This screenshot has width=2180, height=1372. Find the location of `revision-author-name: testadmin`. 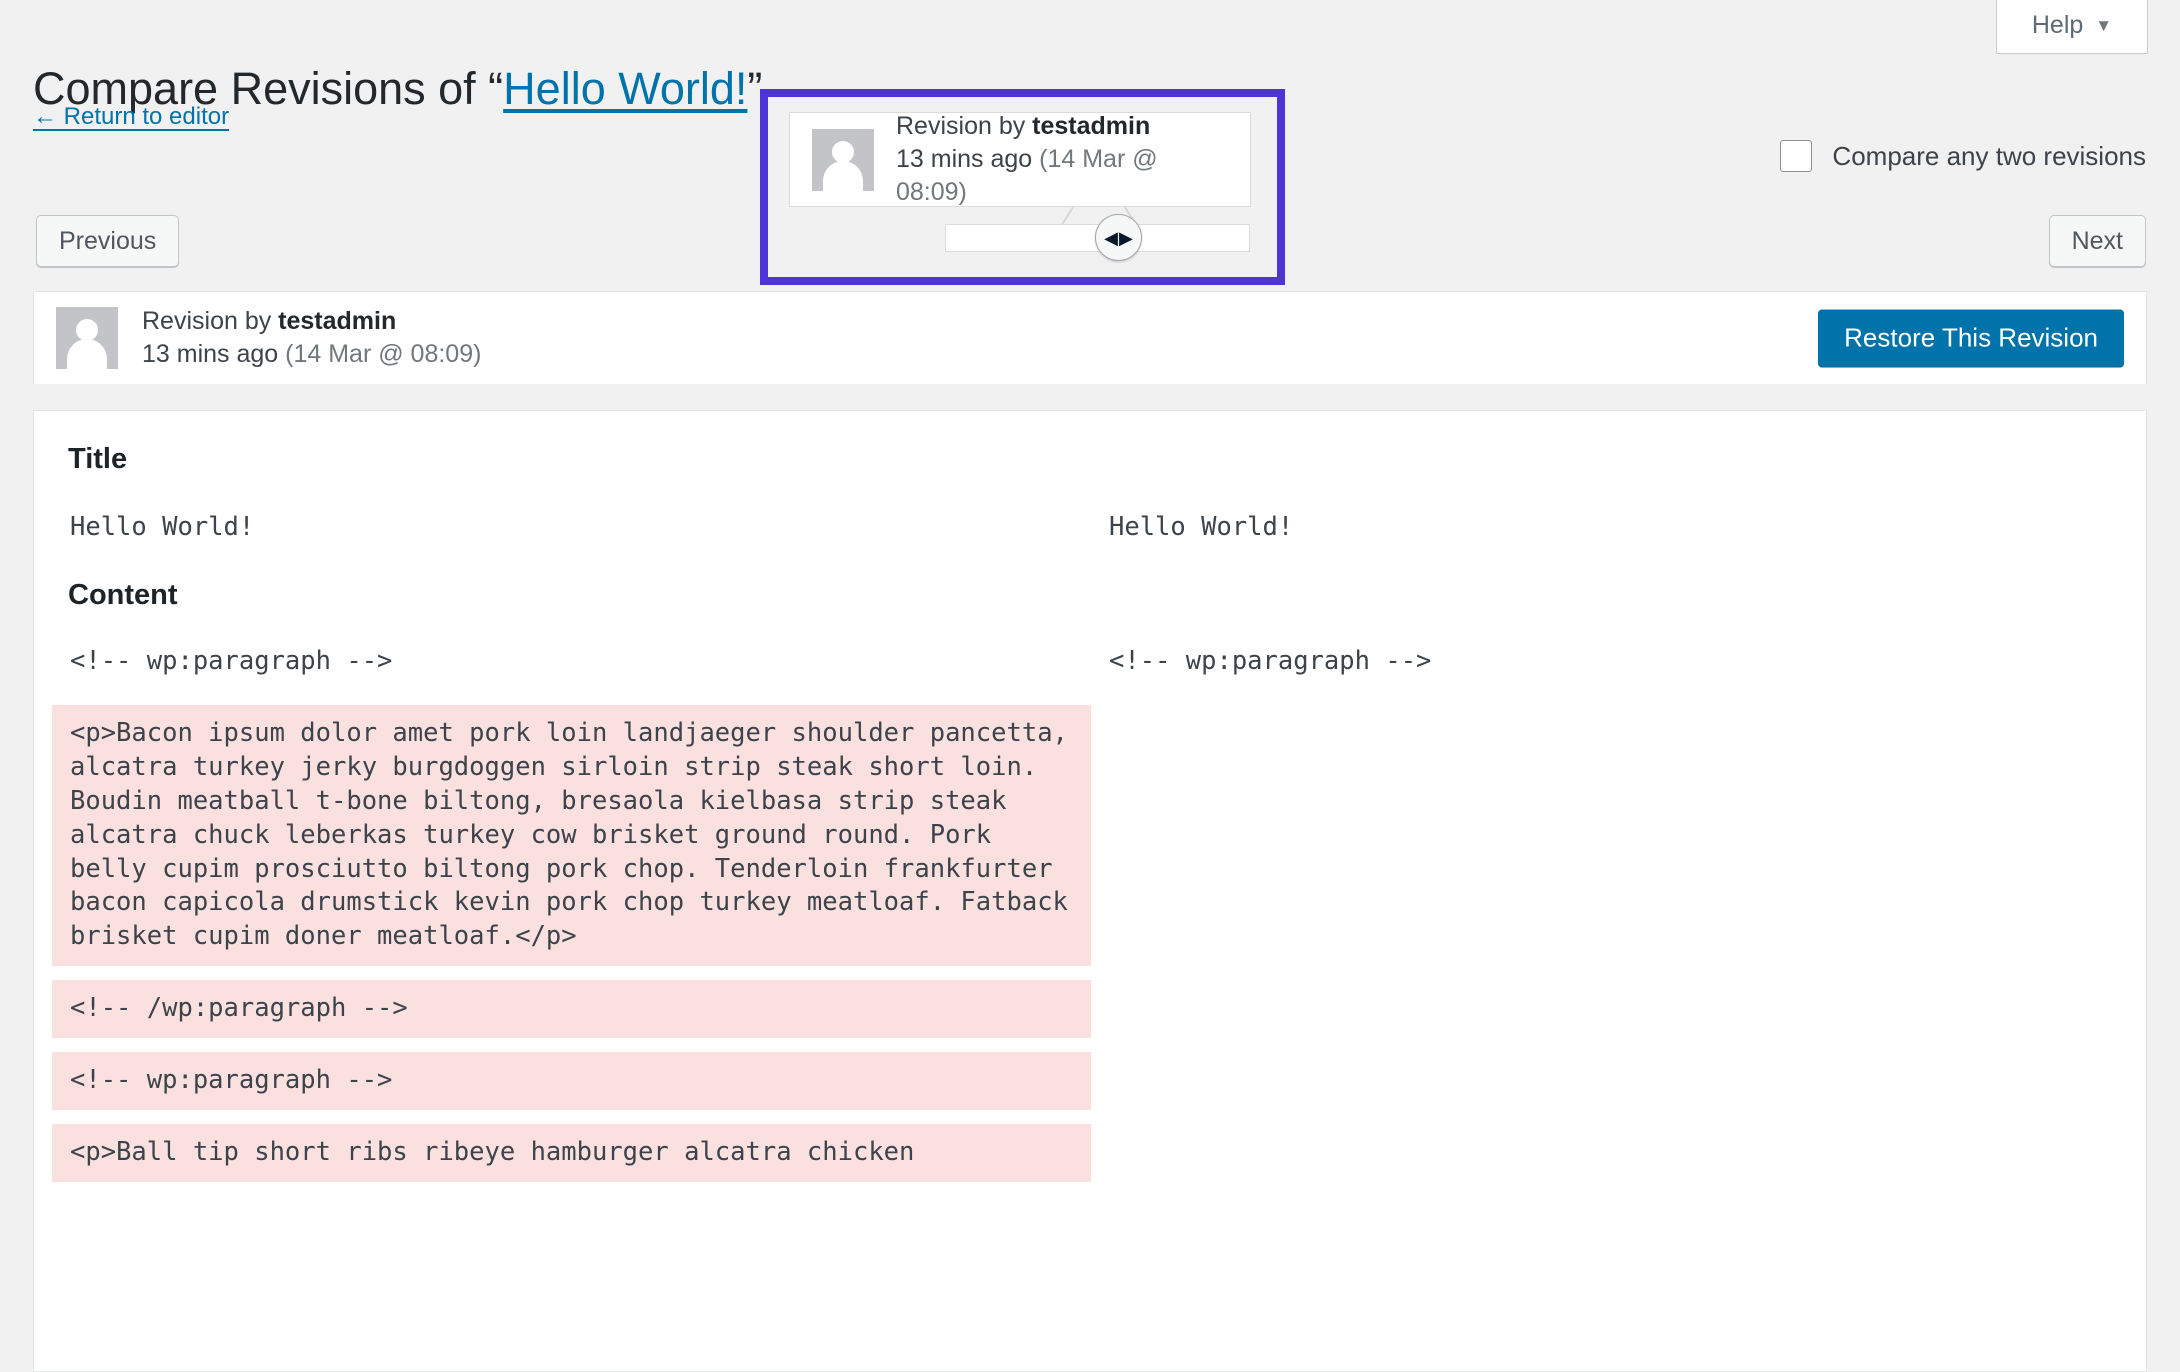

revision-author-name: testadmin is located at coordinates (337, 321).